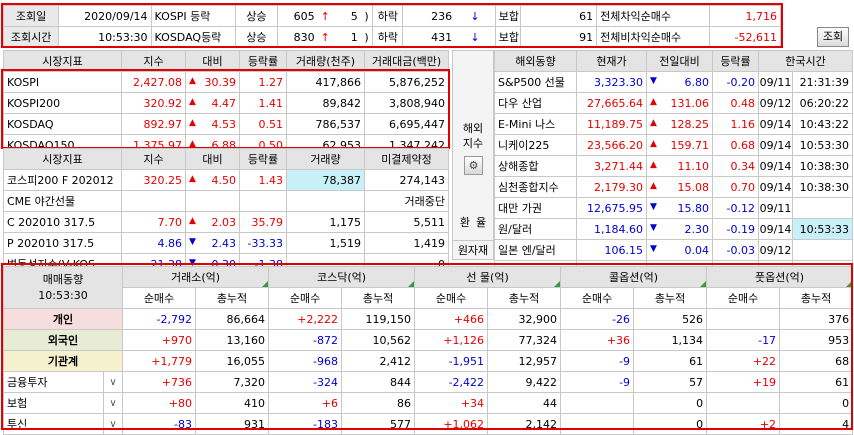 This screenshot has width=854, height=435. I want to click on settings-gear-icon: ⚙, so click(473, 165).